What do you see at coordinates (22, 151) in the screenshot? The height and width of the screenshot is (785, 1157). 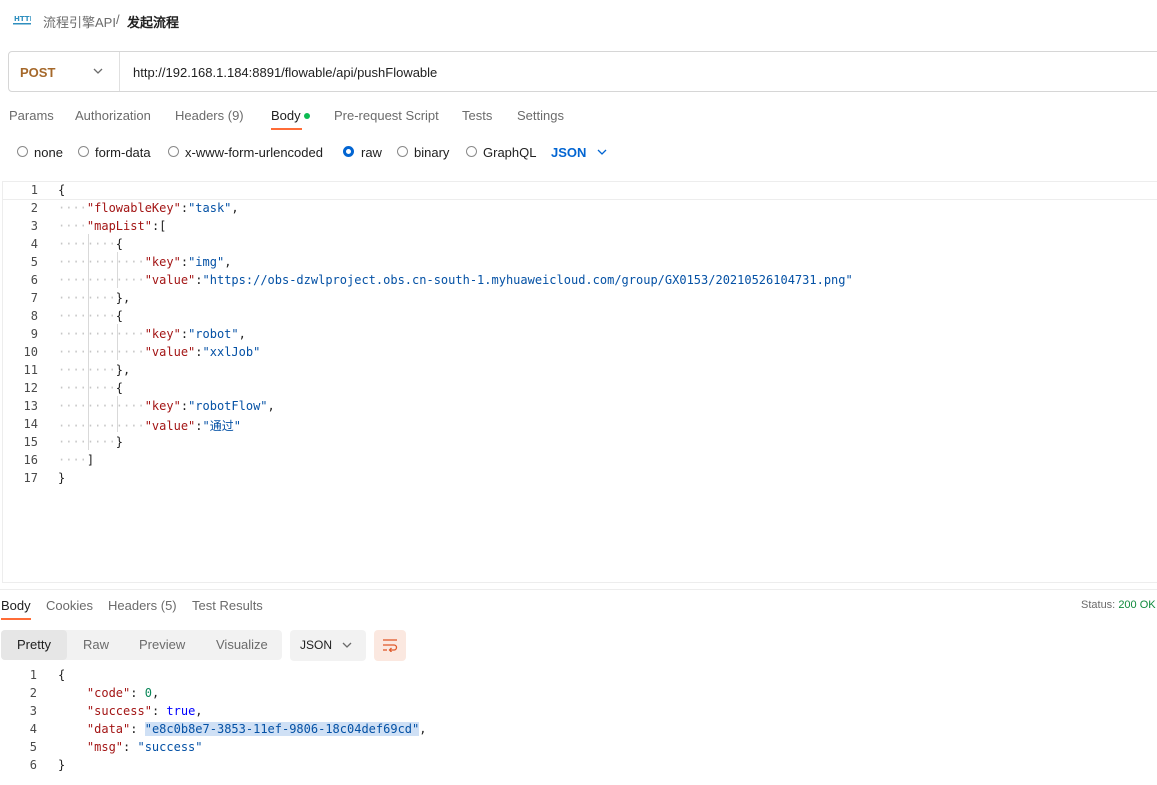 I see `radio-none` at bounding box center [22, 151].